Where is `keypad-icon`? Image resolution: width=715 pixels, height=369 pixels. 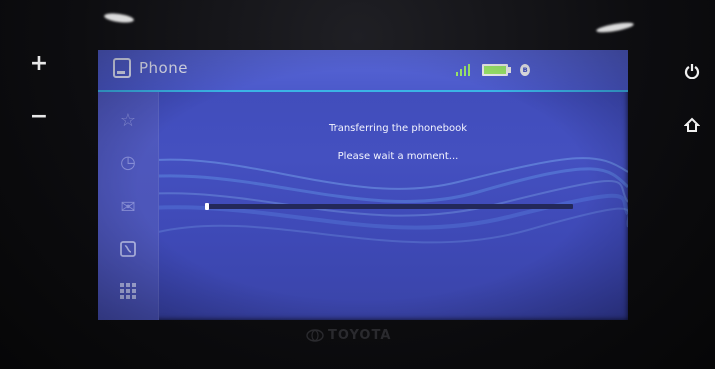 keypad-icon is located at coordinates (128, 291).